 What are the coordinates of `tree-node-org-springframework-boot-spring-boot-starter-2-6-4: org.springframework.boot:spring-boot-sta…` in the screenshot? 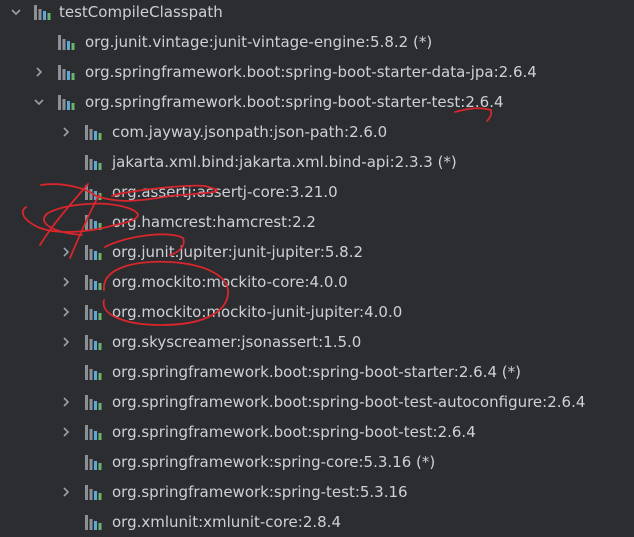 It's located at (317, 372).